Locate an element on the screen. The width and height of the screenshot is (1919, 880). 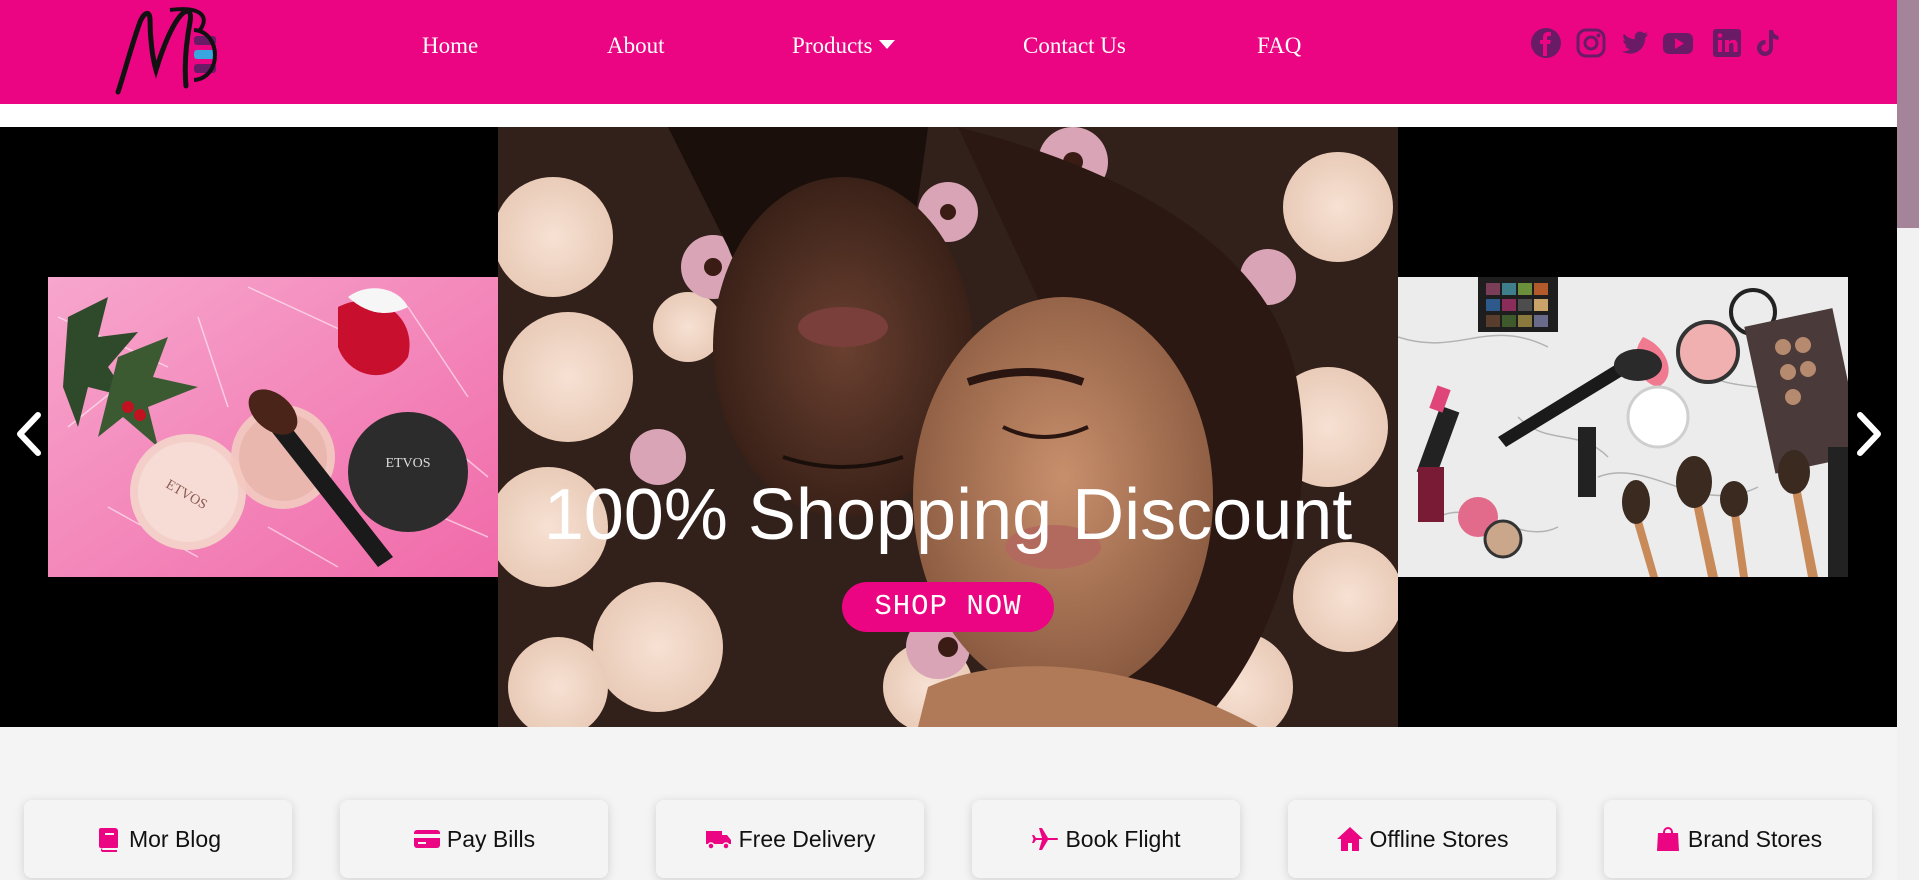
credit-card-icon is located at coordinates (426, 839).